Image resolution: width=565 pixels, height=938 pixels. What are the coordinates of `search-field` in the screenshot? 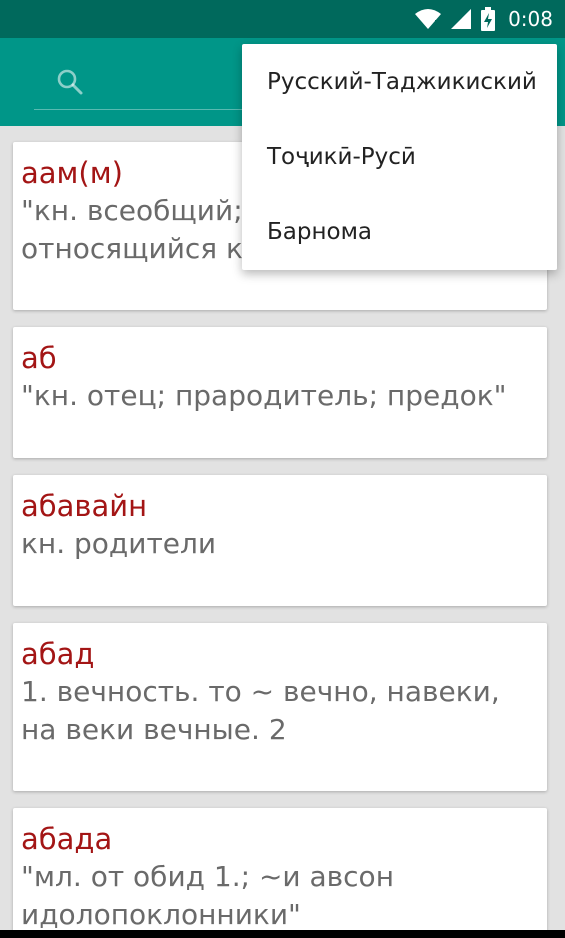 It's located at (149, 83).